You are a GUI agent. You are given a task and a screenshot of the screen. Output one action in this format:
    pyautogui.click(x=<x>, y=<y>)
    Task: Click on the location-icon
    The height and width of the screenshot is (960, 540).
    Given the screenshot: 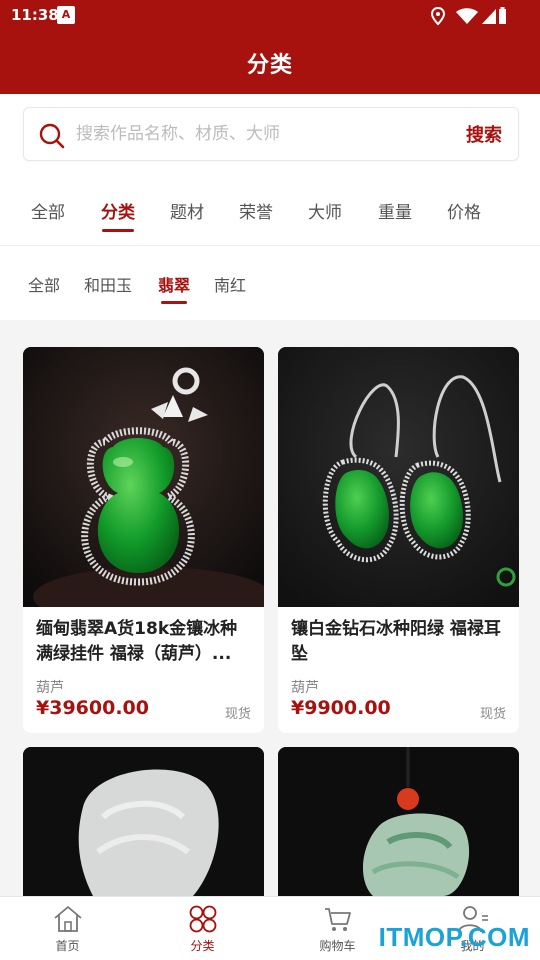 What is the action you would take?
    pyautogui.click(x=438, y=16)
    